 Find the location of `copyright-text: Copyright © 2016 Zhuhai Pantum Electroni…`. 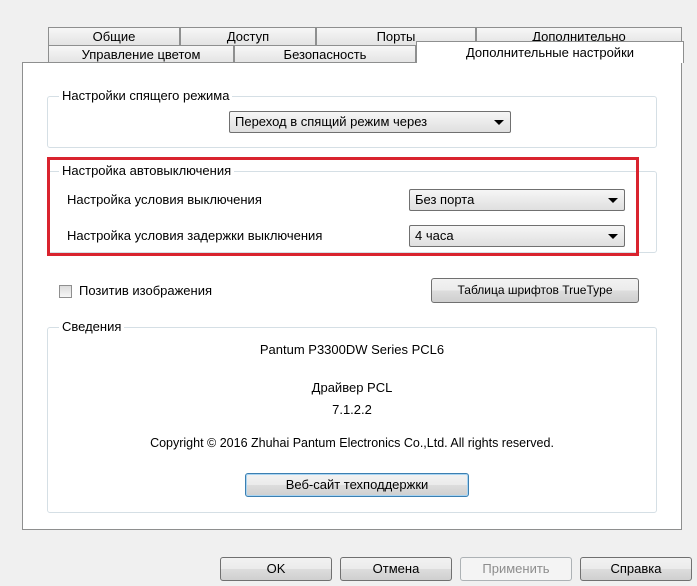

copyright-text: Copyright © 2016 Zhuhai Pantum Electroni… is located at coordinates (352, 443).